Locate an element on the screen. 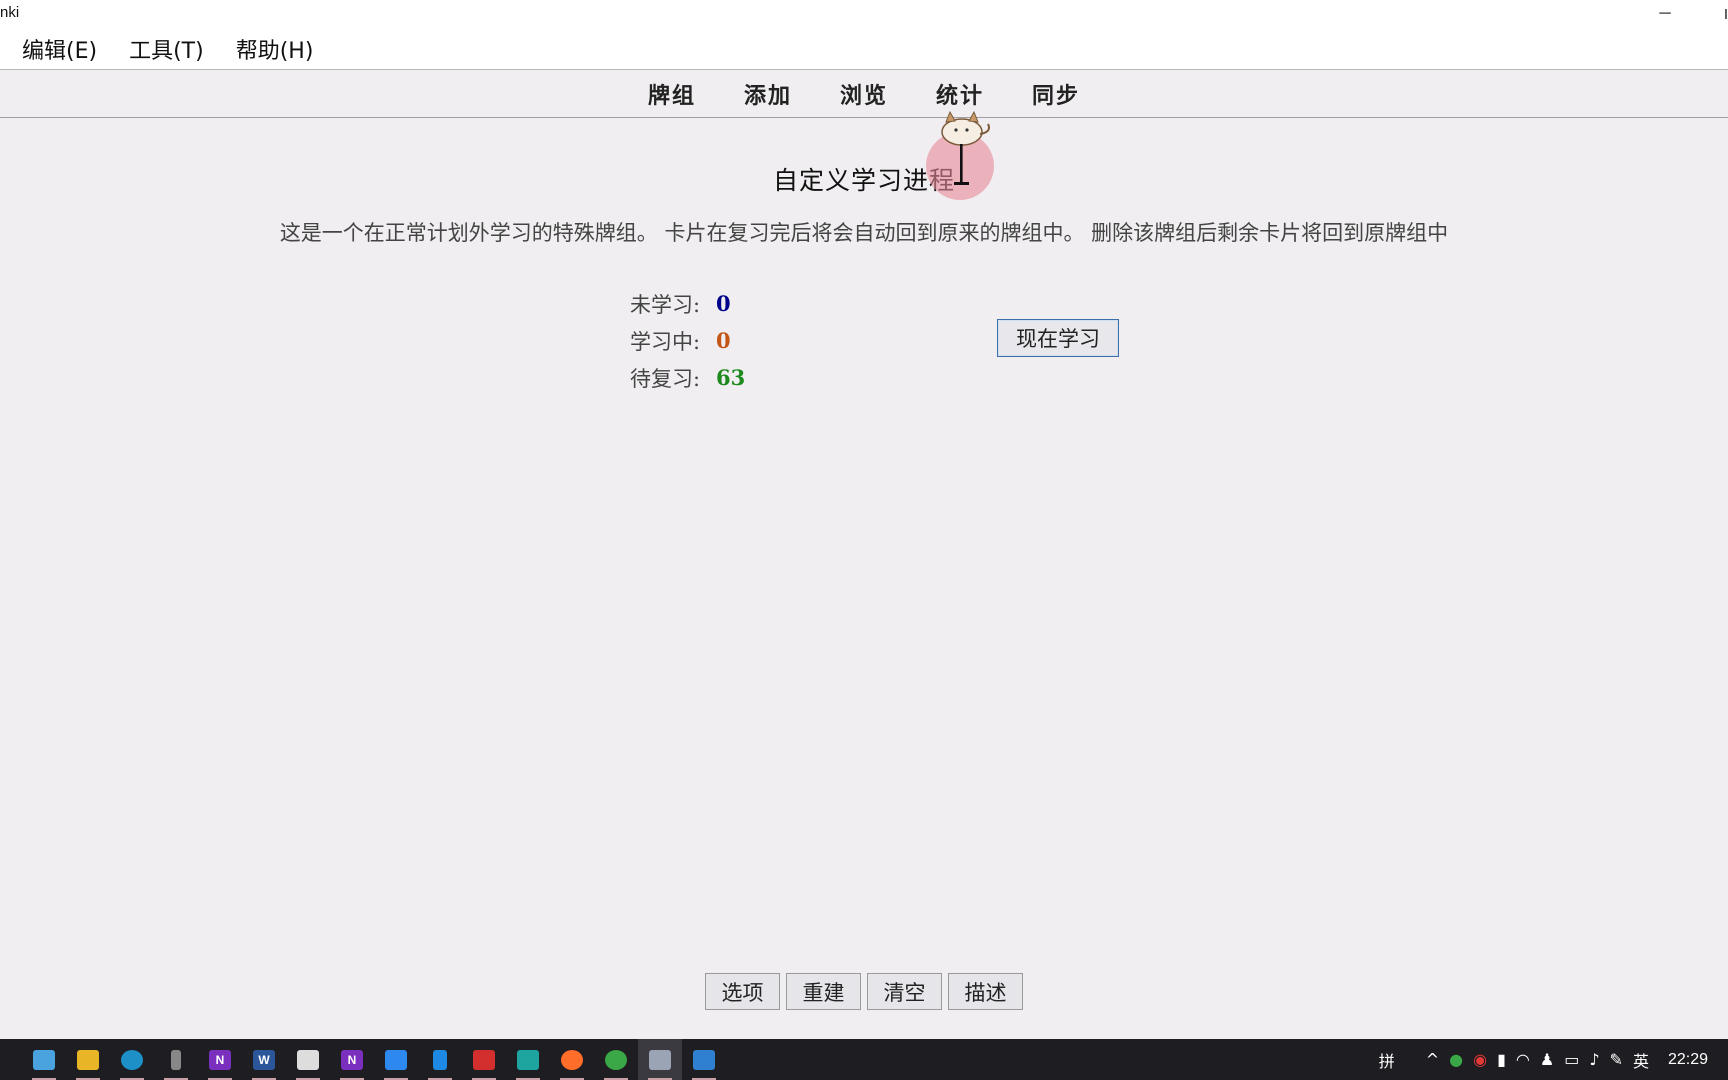 The width and height of the screenshot is (1728, 1080). word-icon: W is located at coordinates (264, 1059).